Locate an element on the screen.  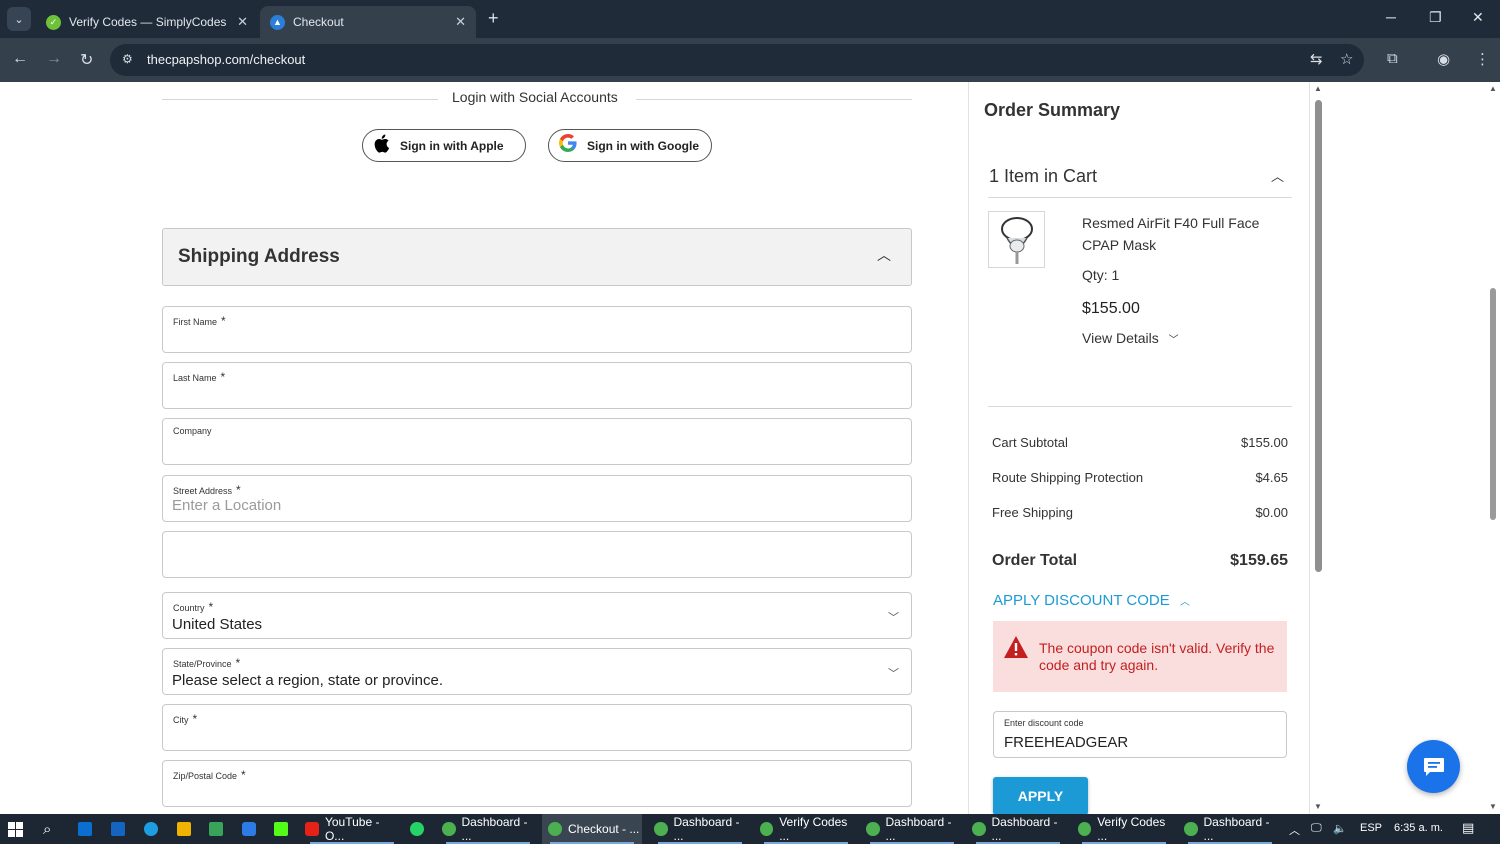
notifications-icon: ▤ is located at coordinates (1468, 828).